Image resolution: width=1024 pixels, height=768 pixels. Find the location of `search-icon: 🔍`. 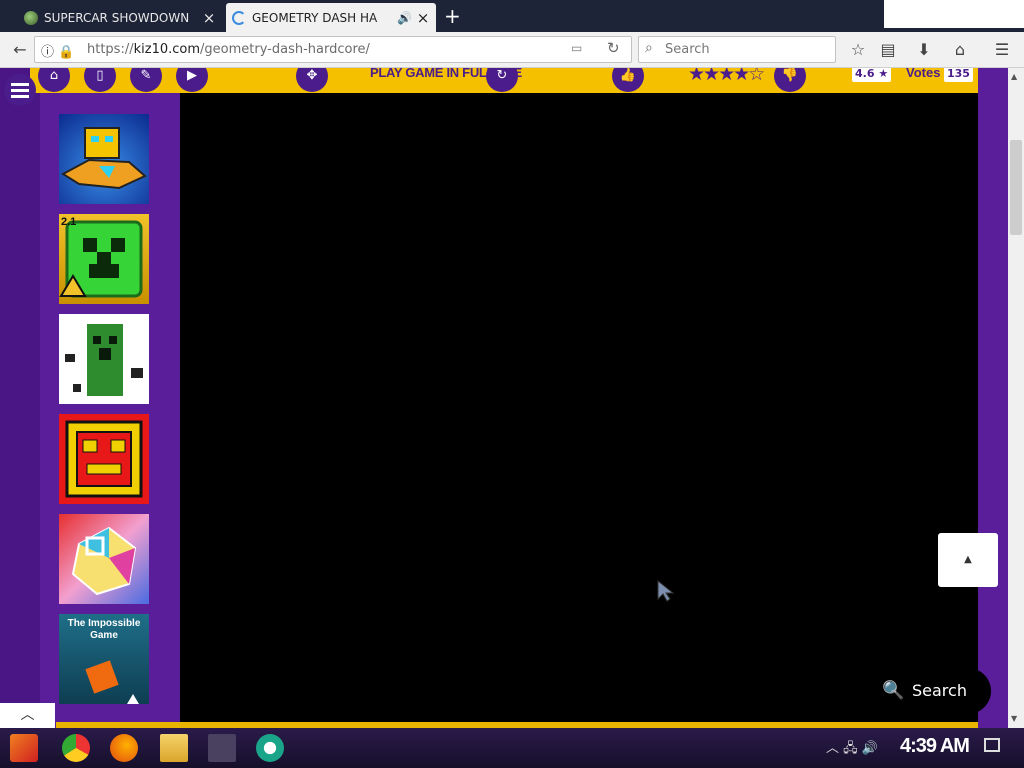

search-icon: 🔍 is located at coordinates (893, 690).